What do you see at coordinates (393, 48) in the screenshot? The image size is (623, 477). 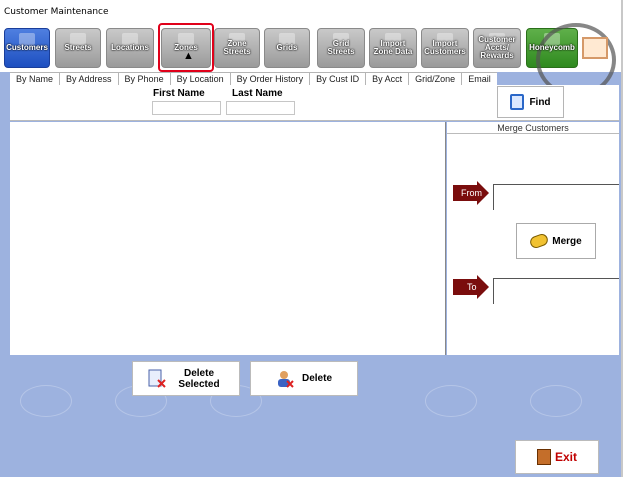 I see `toolbar-button-import-zone-data: Import Zone Data` at bounding box center [393, 48].